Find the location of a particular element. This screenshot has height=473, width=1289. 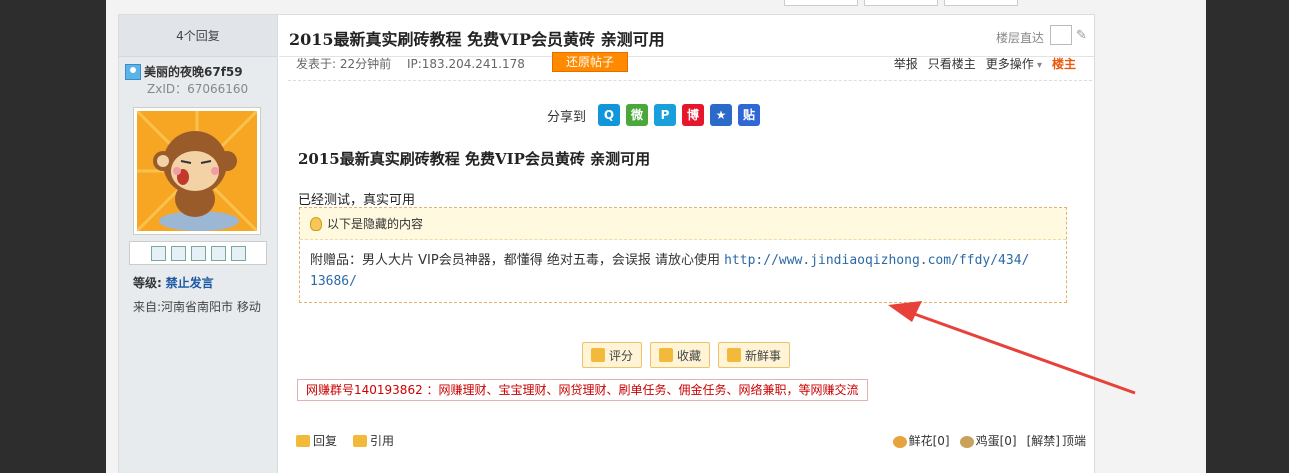

egg-icon is located at coordinates (966, 441).